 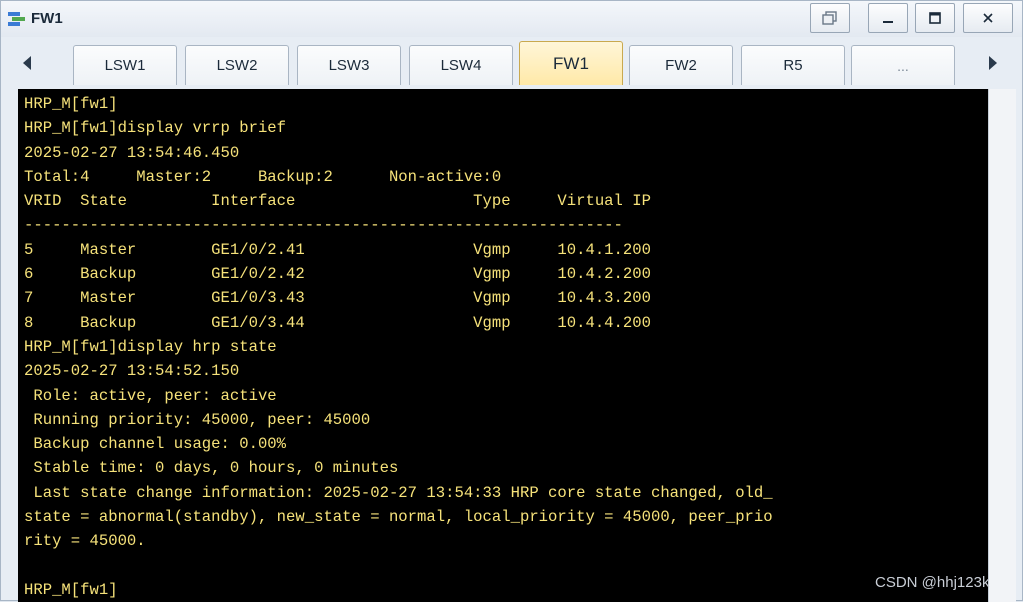 What do you see at coordinates (932, 582) in the screenshot?
I see `watermark-text: CSDN @hhj123k` at bounding box center [932, 582].